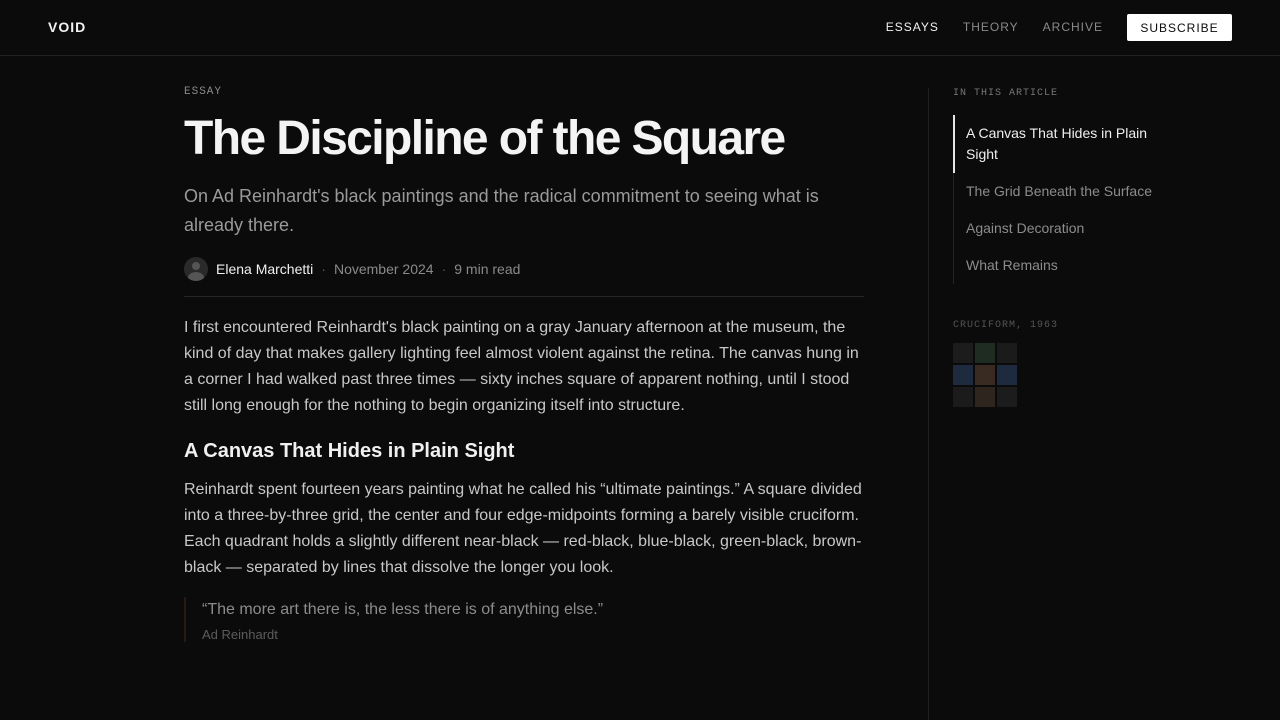  I want to click on article-category: ESSAY, so click(203, 92).